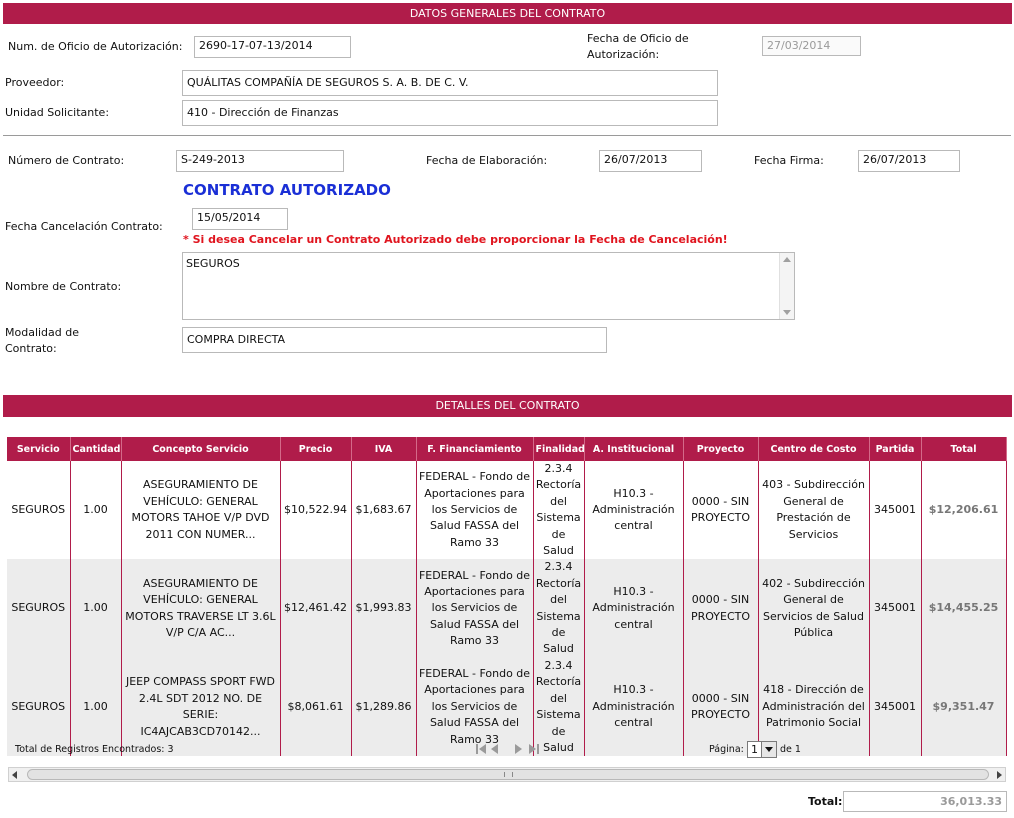 The image size is (1014, 818). I want to click on col-header: Centro de Costo, so click(814, 449).